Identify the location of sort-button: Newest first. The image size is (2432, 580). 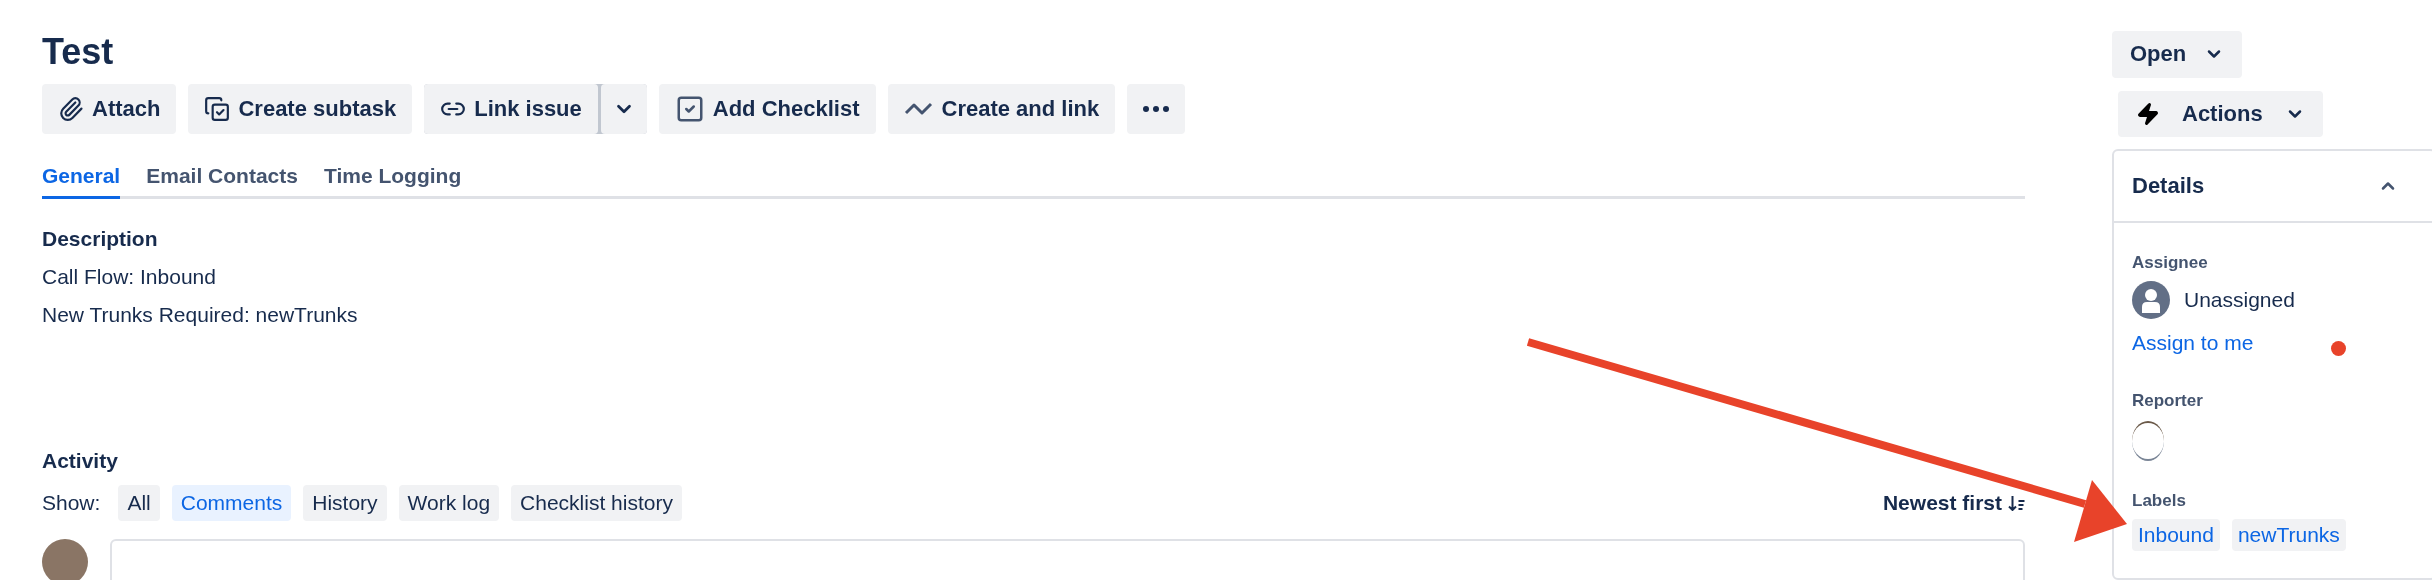
(1953, 503).